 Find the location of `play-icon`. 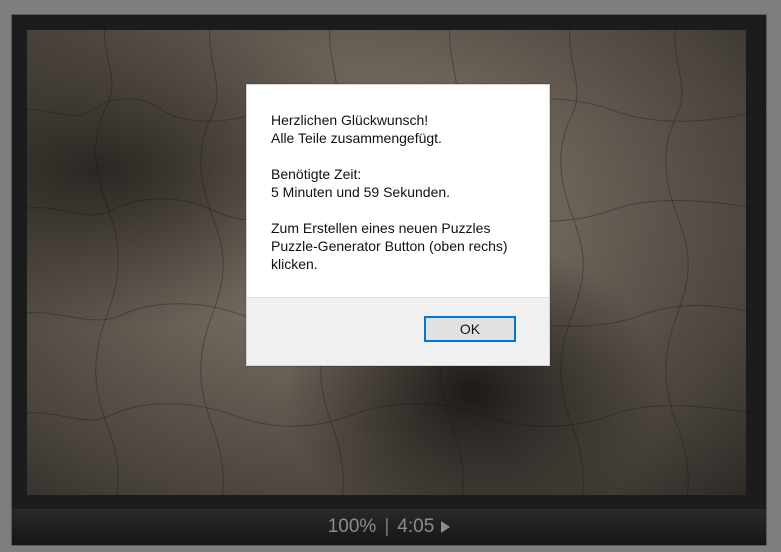

play-icon is located at coordinates (446, 527).